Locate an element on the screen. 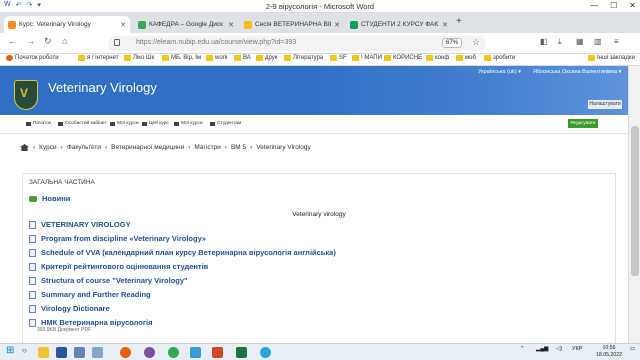 Image resolution: width=640 pixels, height=360 pixels. resource-item: Virology Dictionare is located at coordinates (69, 308).